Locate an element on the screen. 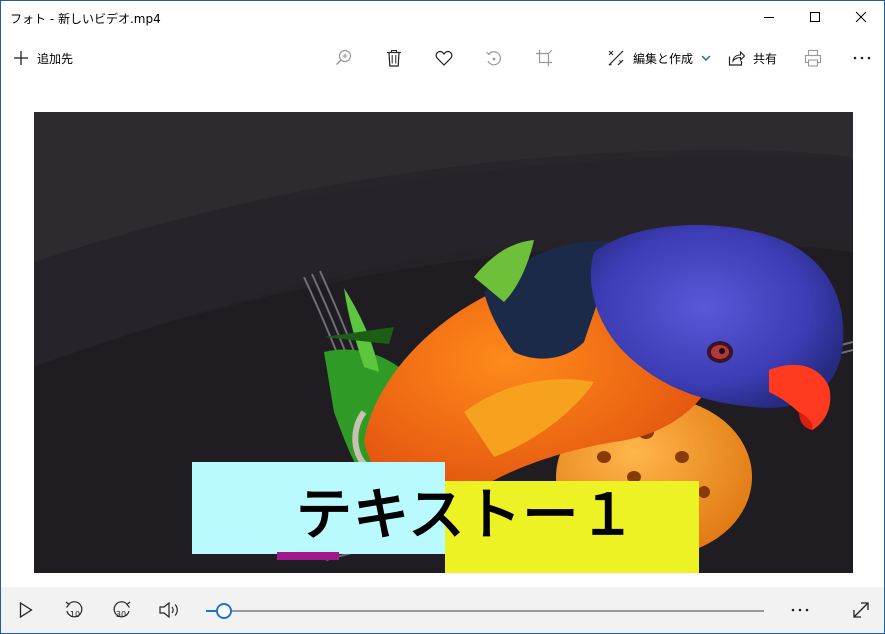  share-icon is located at coordinates (736, 58).